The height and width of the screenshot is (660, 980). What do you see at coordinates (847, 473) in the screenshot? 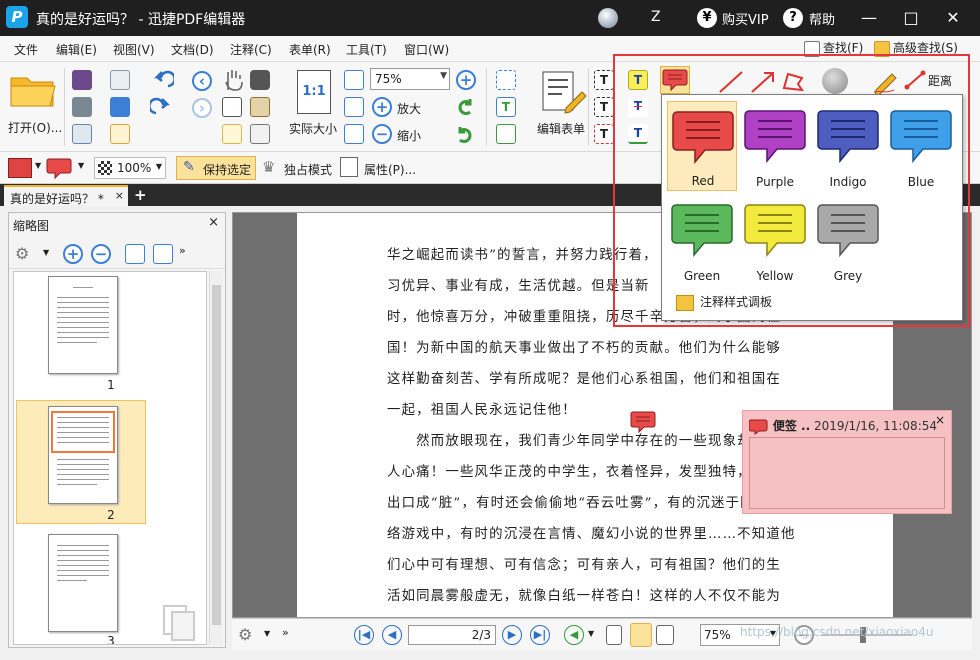
I see `sticky-note-text-area` at bounding box center [847, 473].